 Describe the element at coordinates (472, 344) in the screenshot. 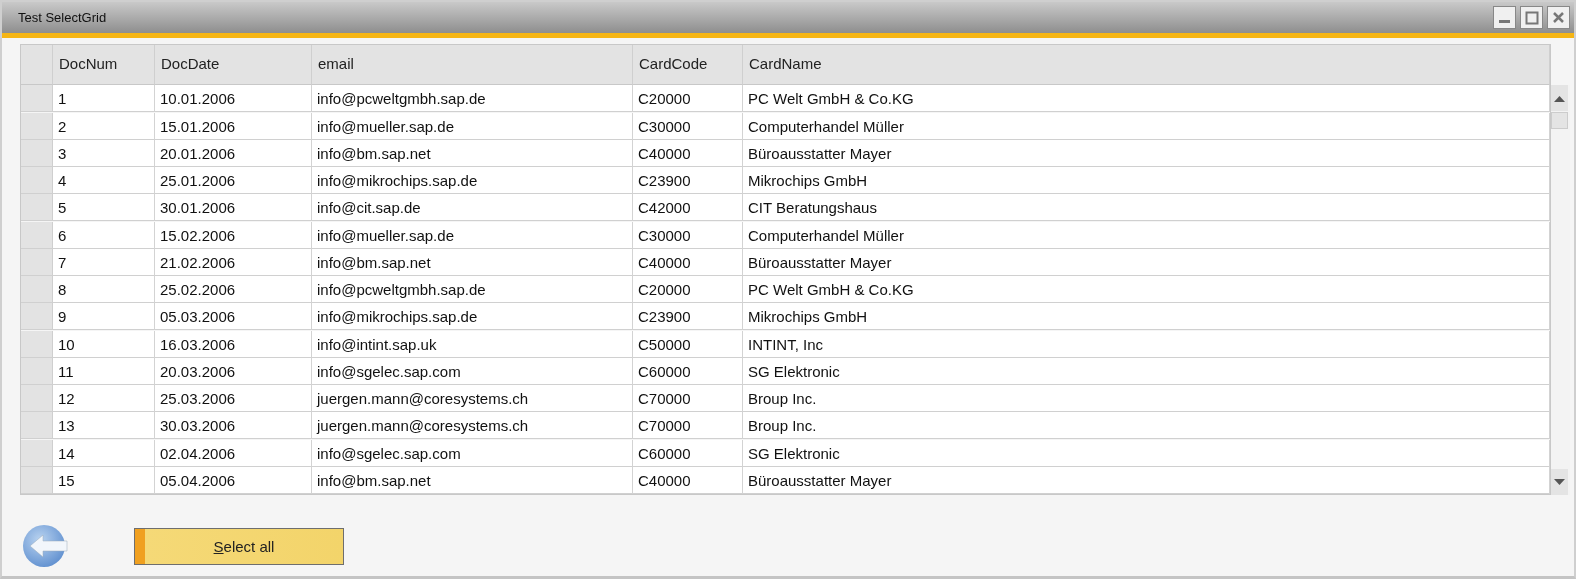

I see `table-cell: info@intint.sap.uk` at that location.